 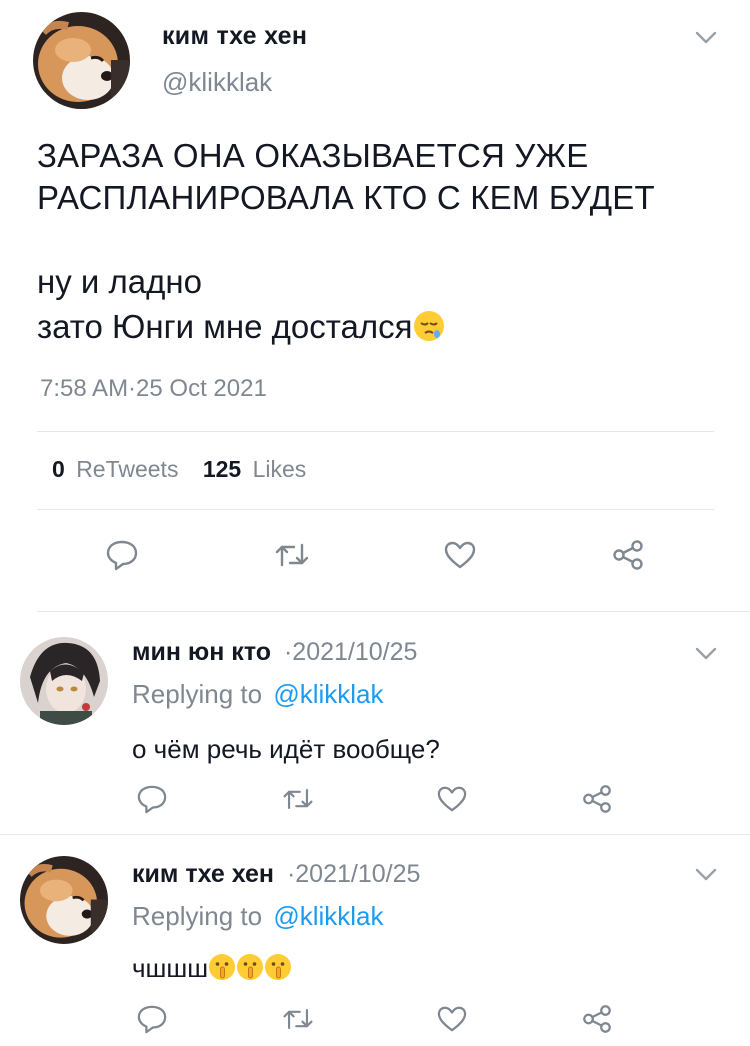 I want to click on reply-text-wrap: чшшш, so click(x=212, y=968).